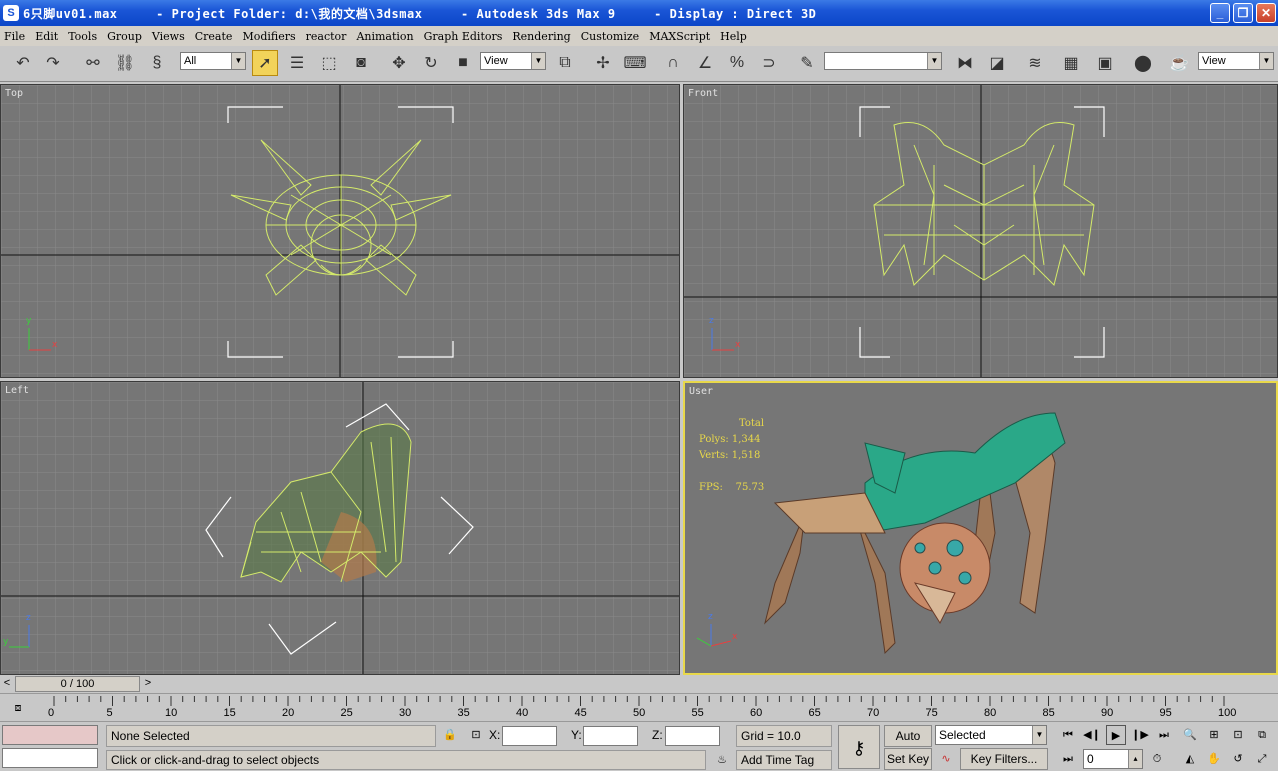 The image size is (1278, 771). I want to click on go-to-end-icon: ⏭, so click(1164, 735).